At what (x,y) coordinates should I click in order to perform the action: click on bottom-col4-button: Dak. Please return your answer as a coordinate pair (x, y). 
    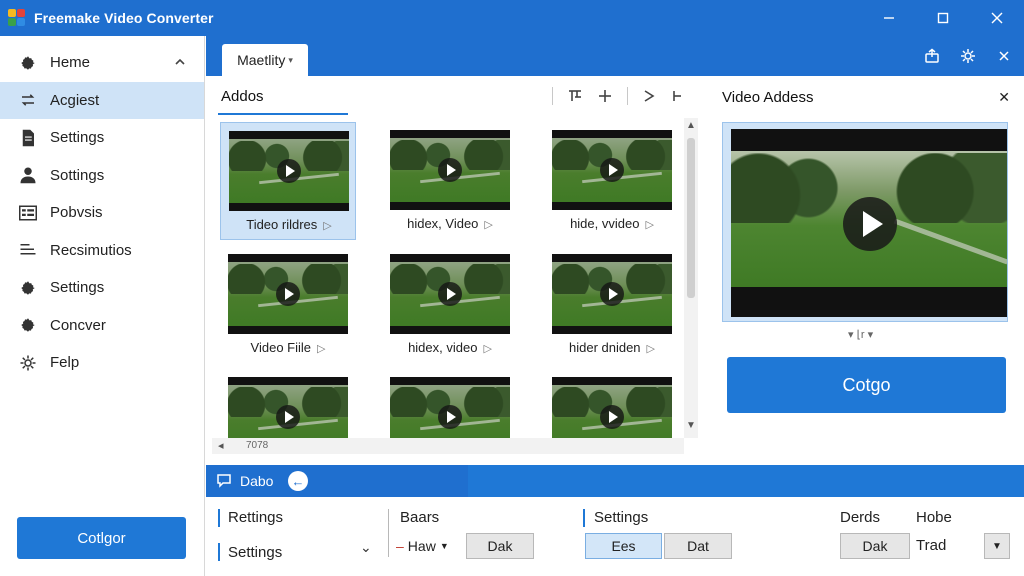
    Looking at the image, I should click on (875, 546).